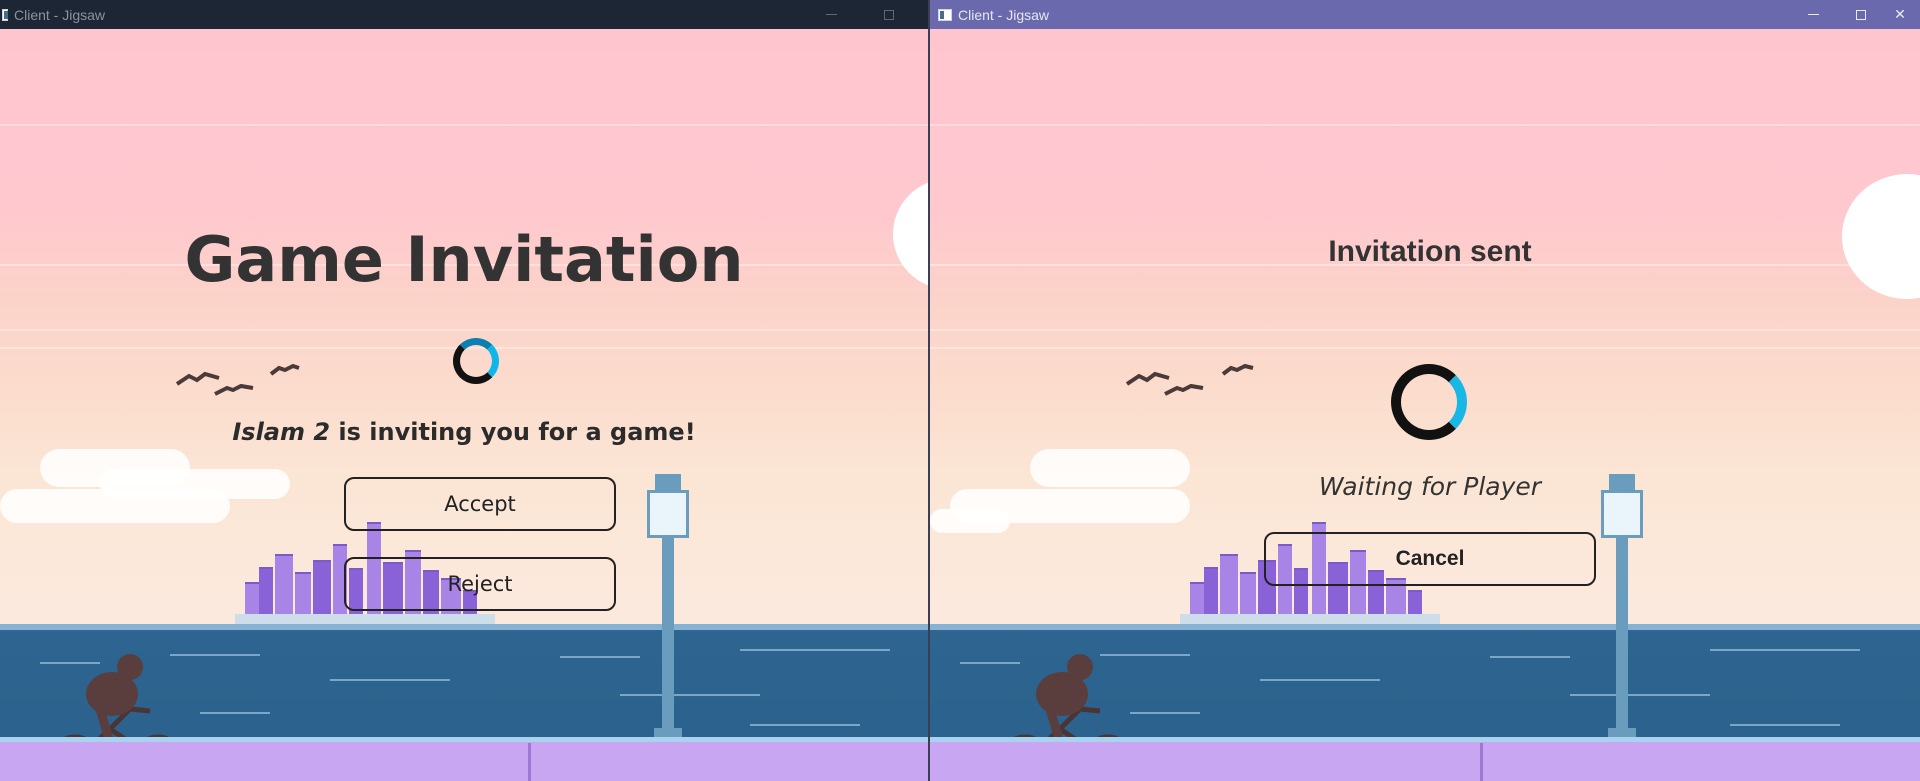 This screenshot has width=1920, height=781. I want to click on left-maximize-button, so click(889, 14).